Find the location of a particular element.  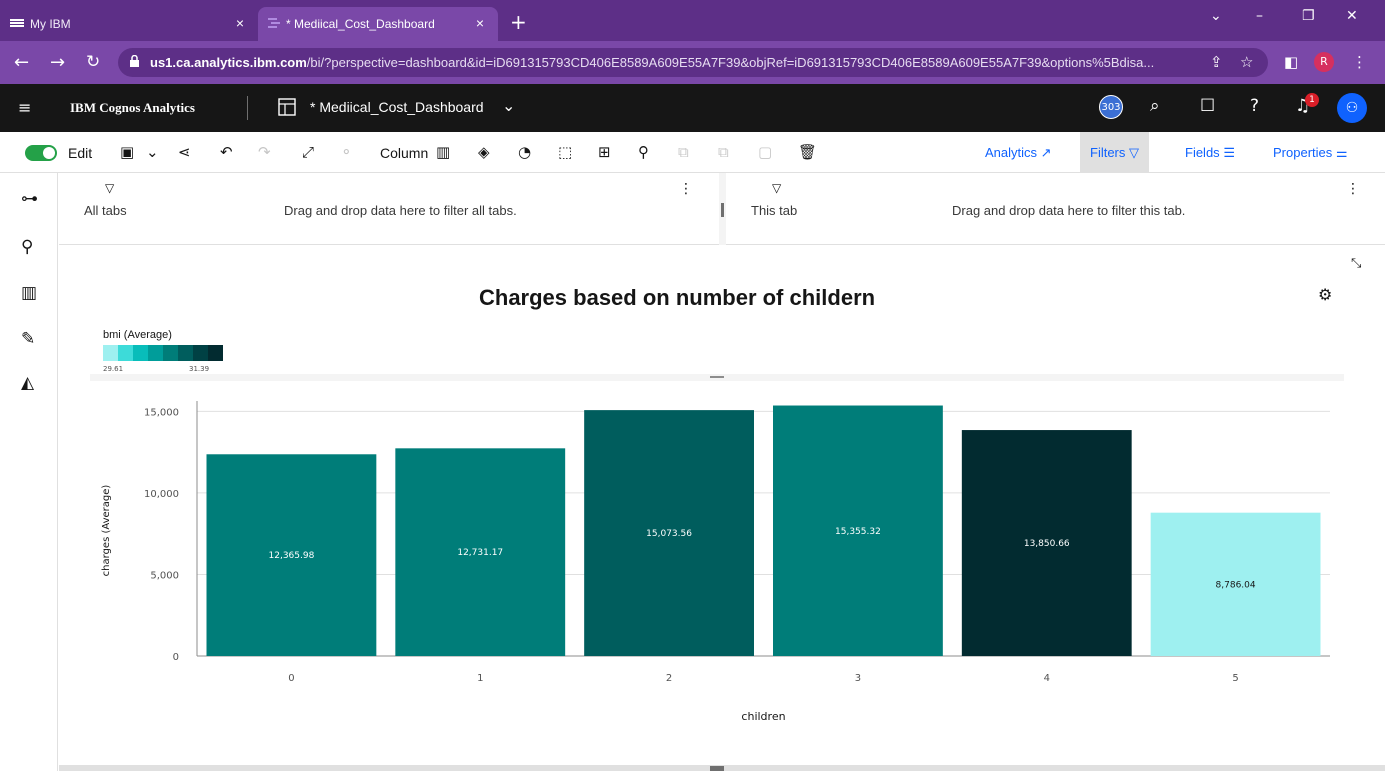

y-tick-label: 15,000 is located at coordinates (161, 412).